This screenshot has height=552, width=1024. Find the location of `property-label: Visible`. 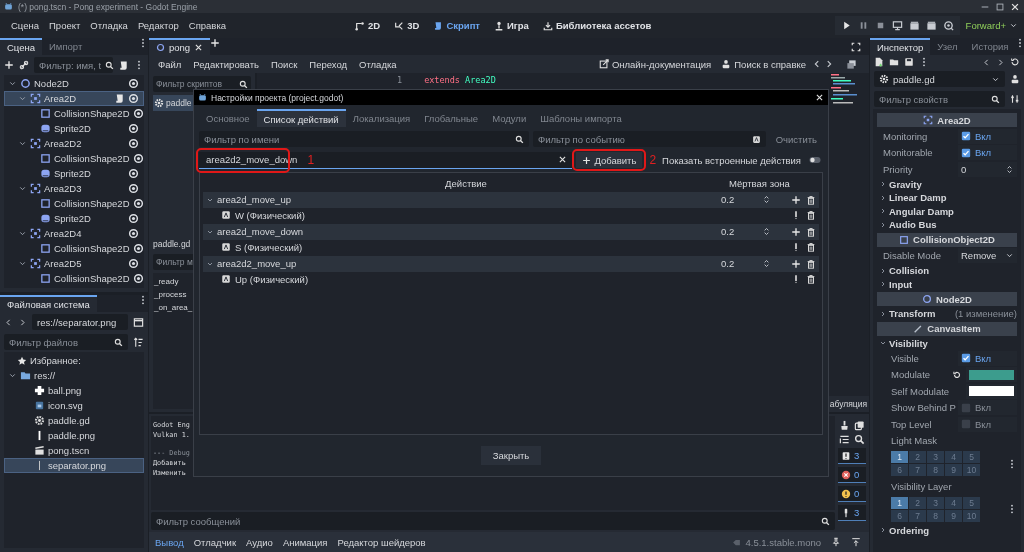

property-label: Visible is located at coordinates (905, 358).